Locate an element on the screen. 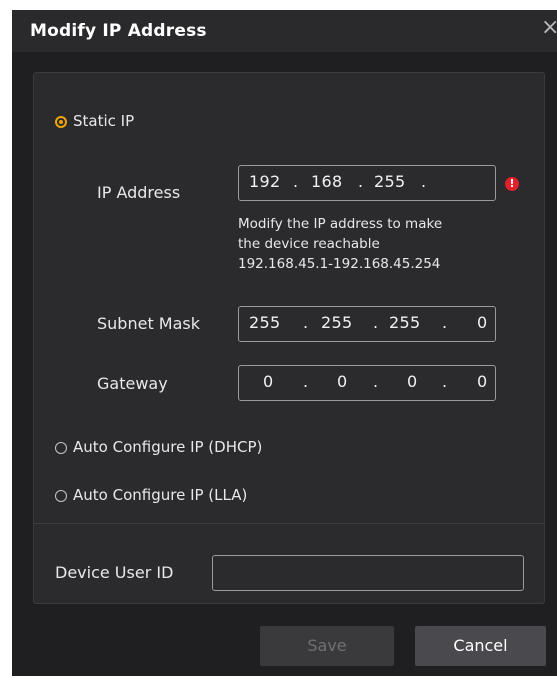 The width and height of the screenshot is (557, 686). dialog-titlebar: Modify IP Address × is located at coordinates (284, 31).